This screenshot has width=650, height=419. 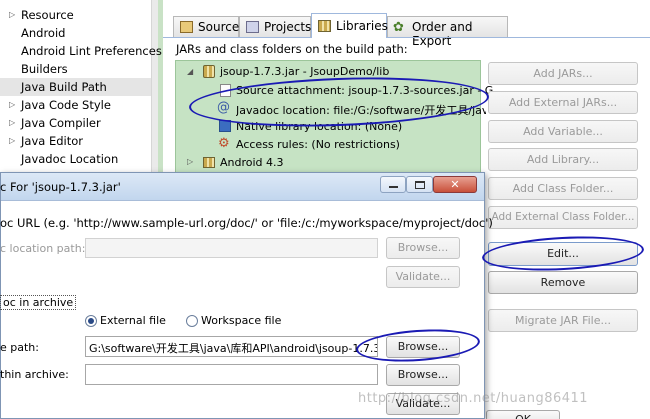 What do you see at coordinates (44, 69) in the screenshot?
I see `sidebar-item-label: Builders` at bounding box center [44, 69].